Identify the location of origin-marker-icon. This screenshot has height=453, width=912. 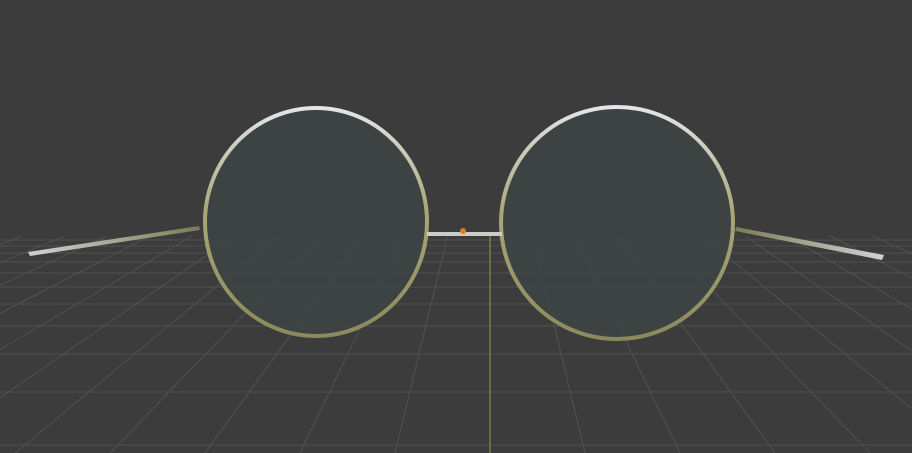
(463, 231).